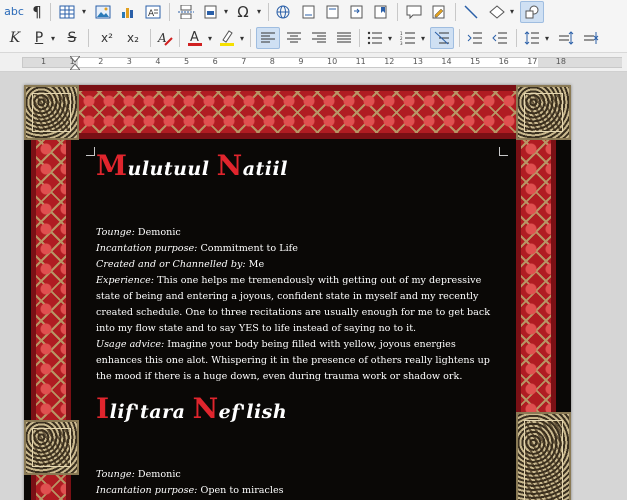  I want to click on align-center-icon, so click(294, 37).